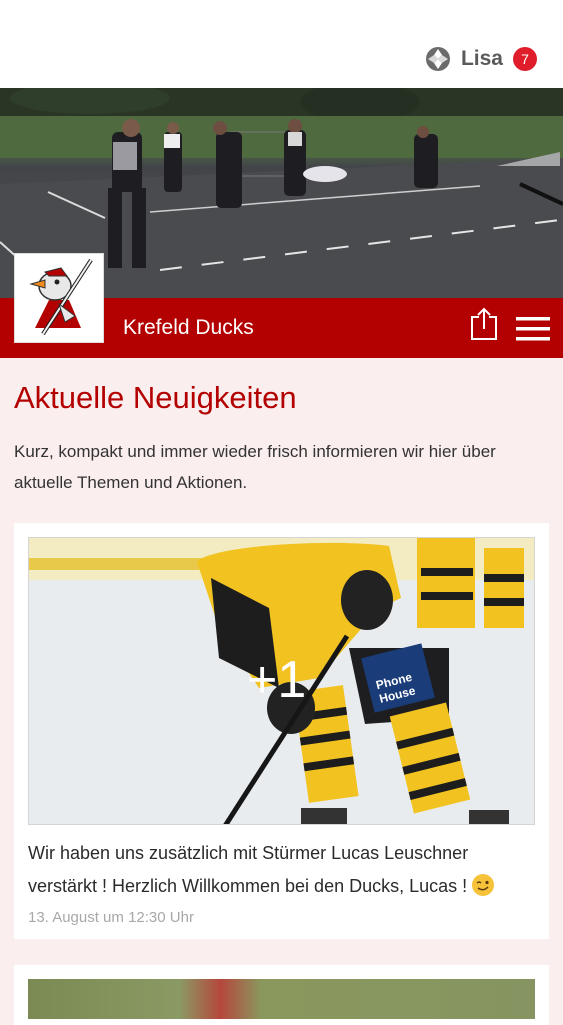 Image resolution: width=563 pixels, height=1025 pixels. What do you see at coordinates (525, 59) in the screenshot?
I see `notification-badge: 7` at bounding box center [525, 59].